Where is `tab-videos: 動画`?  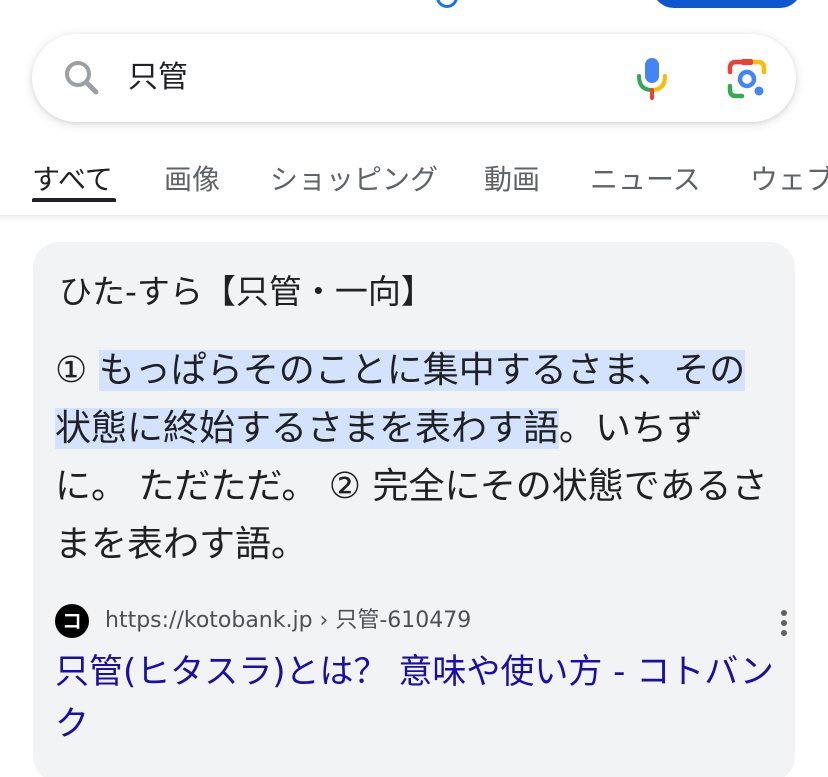
tab-videos: 動画 is located at coordinates (512, 180).